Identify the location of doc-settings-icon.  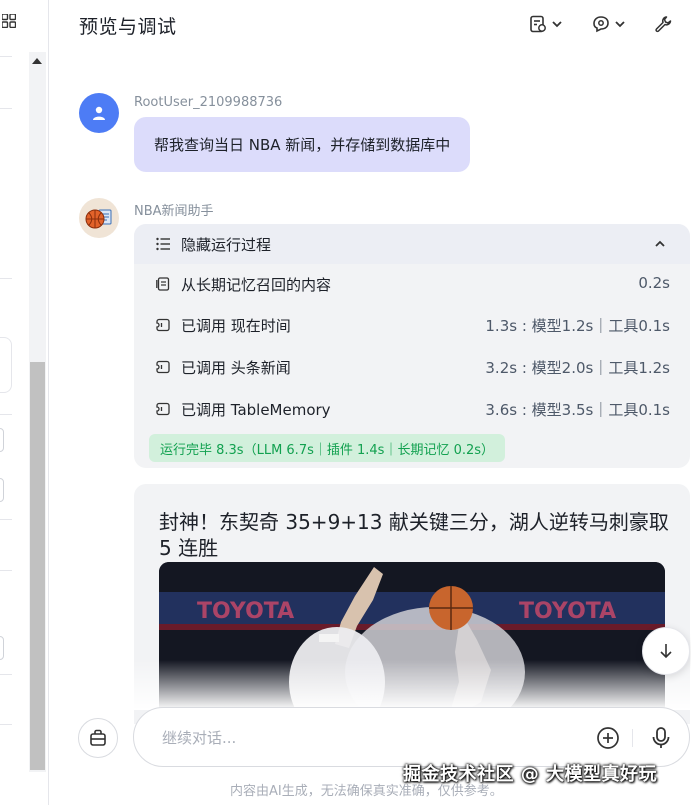
(538, 24).